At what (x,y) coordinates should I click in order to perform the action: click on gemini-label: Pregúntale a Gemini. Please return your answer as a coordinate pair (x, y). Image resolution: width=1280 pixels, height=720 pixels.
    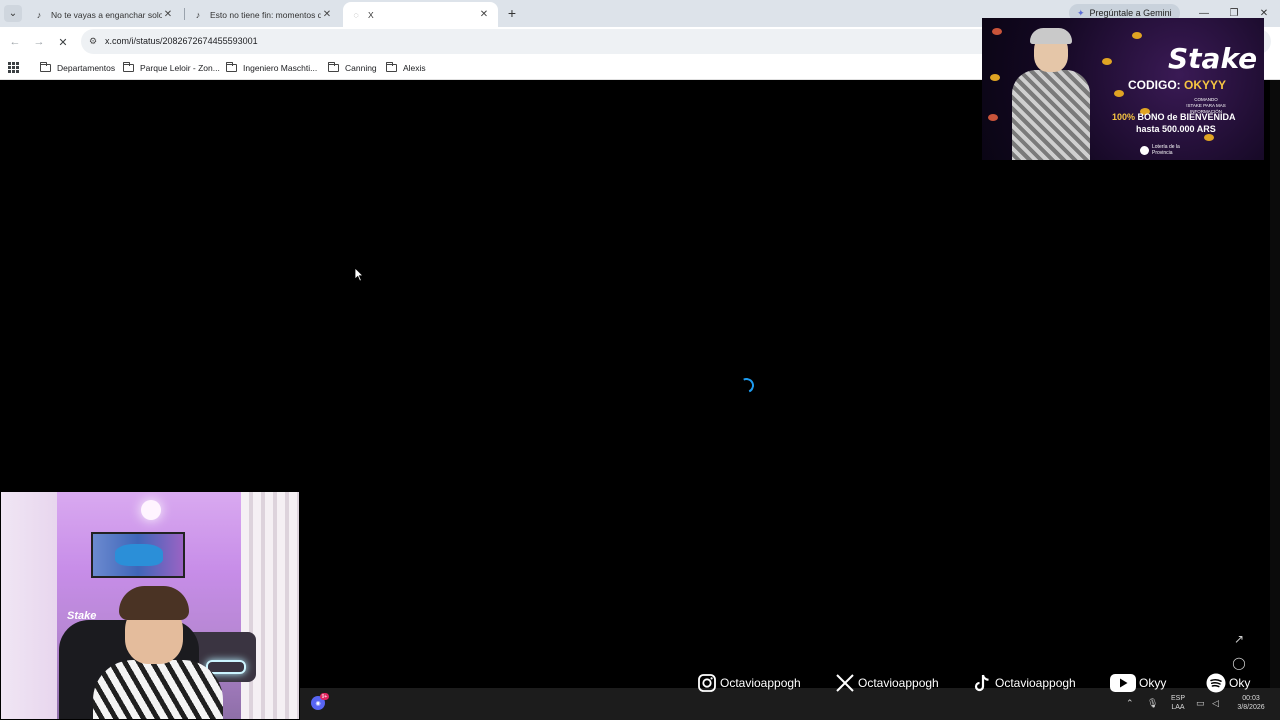
    Looking at the image, I should click on (1130, 13).